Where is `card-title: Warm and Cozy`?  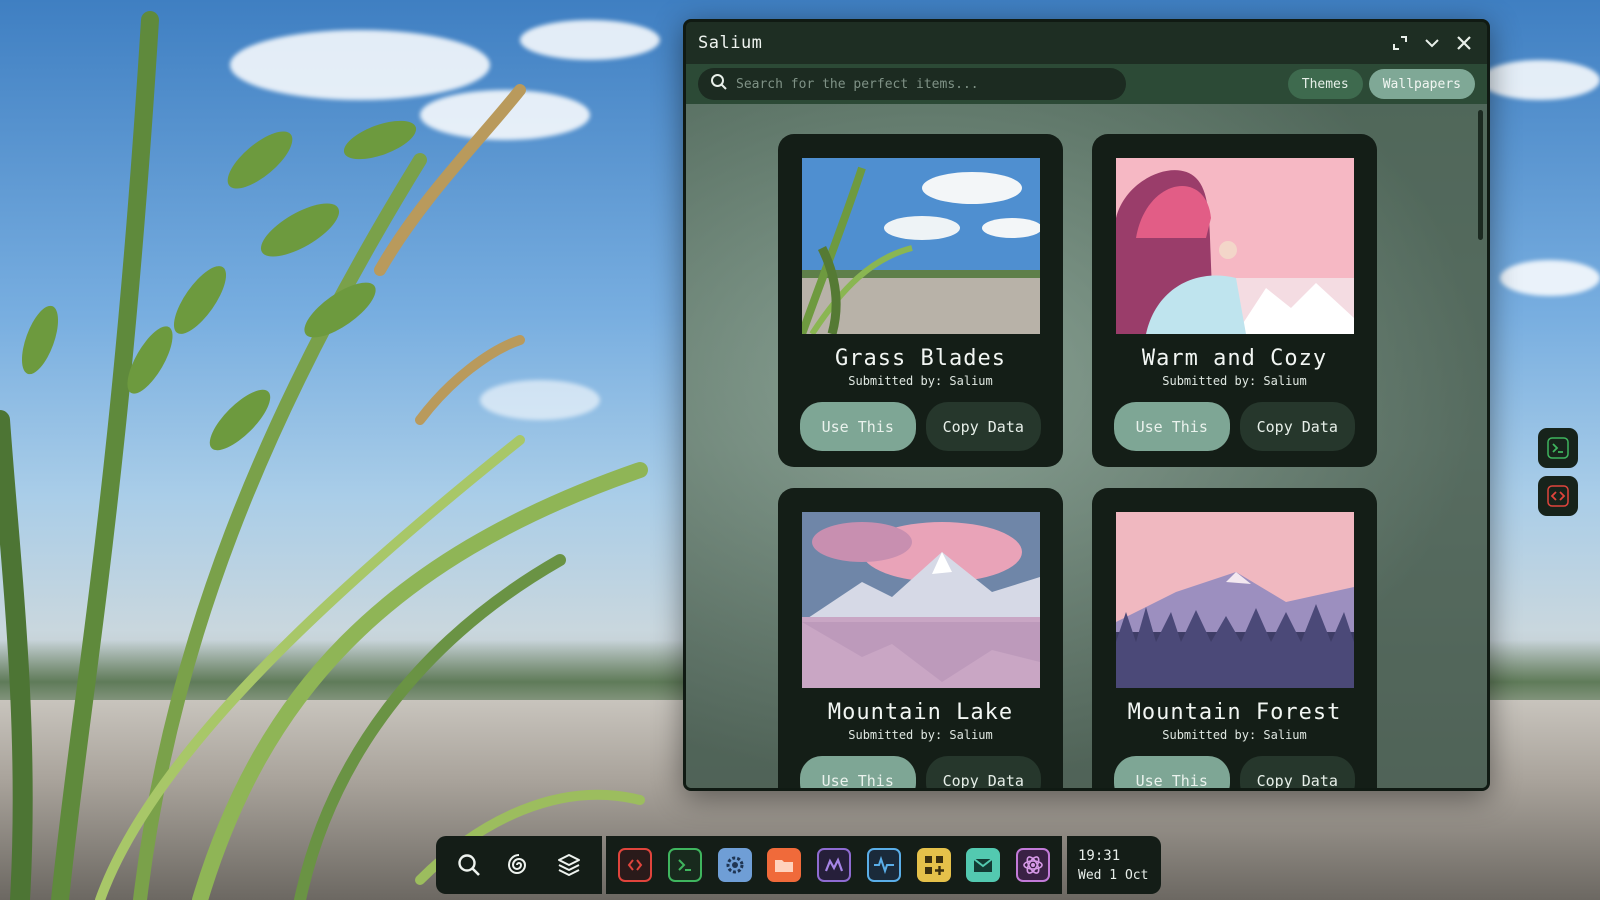
card-title: Warm and Cozy is located at coordinates (1234, 358).